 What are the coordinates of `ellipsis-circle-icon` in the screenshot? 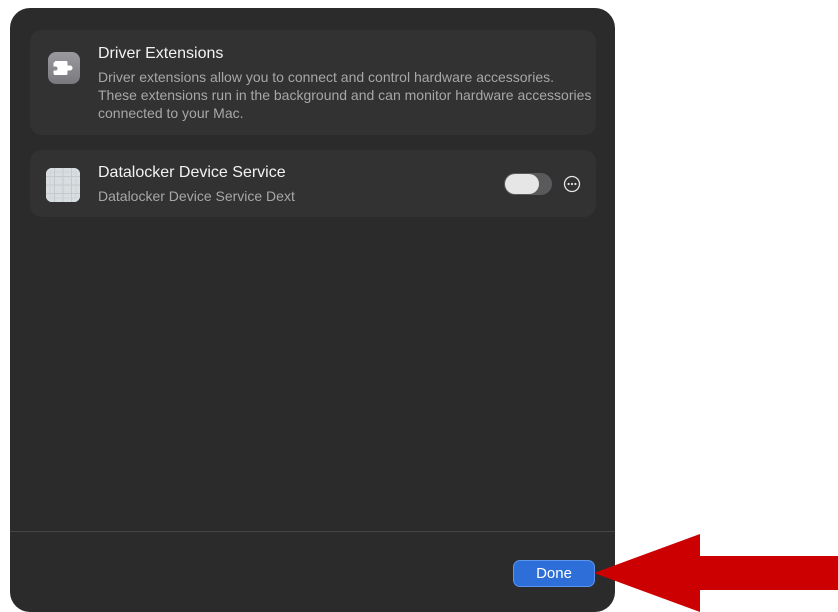 It's located at (572, 184).